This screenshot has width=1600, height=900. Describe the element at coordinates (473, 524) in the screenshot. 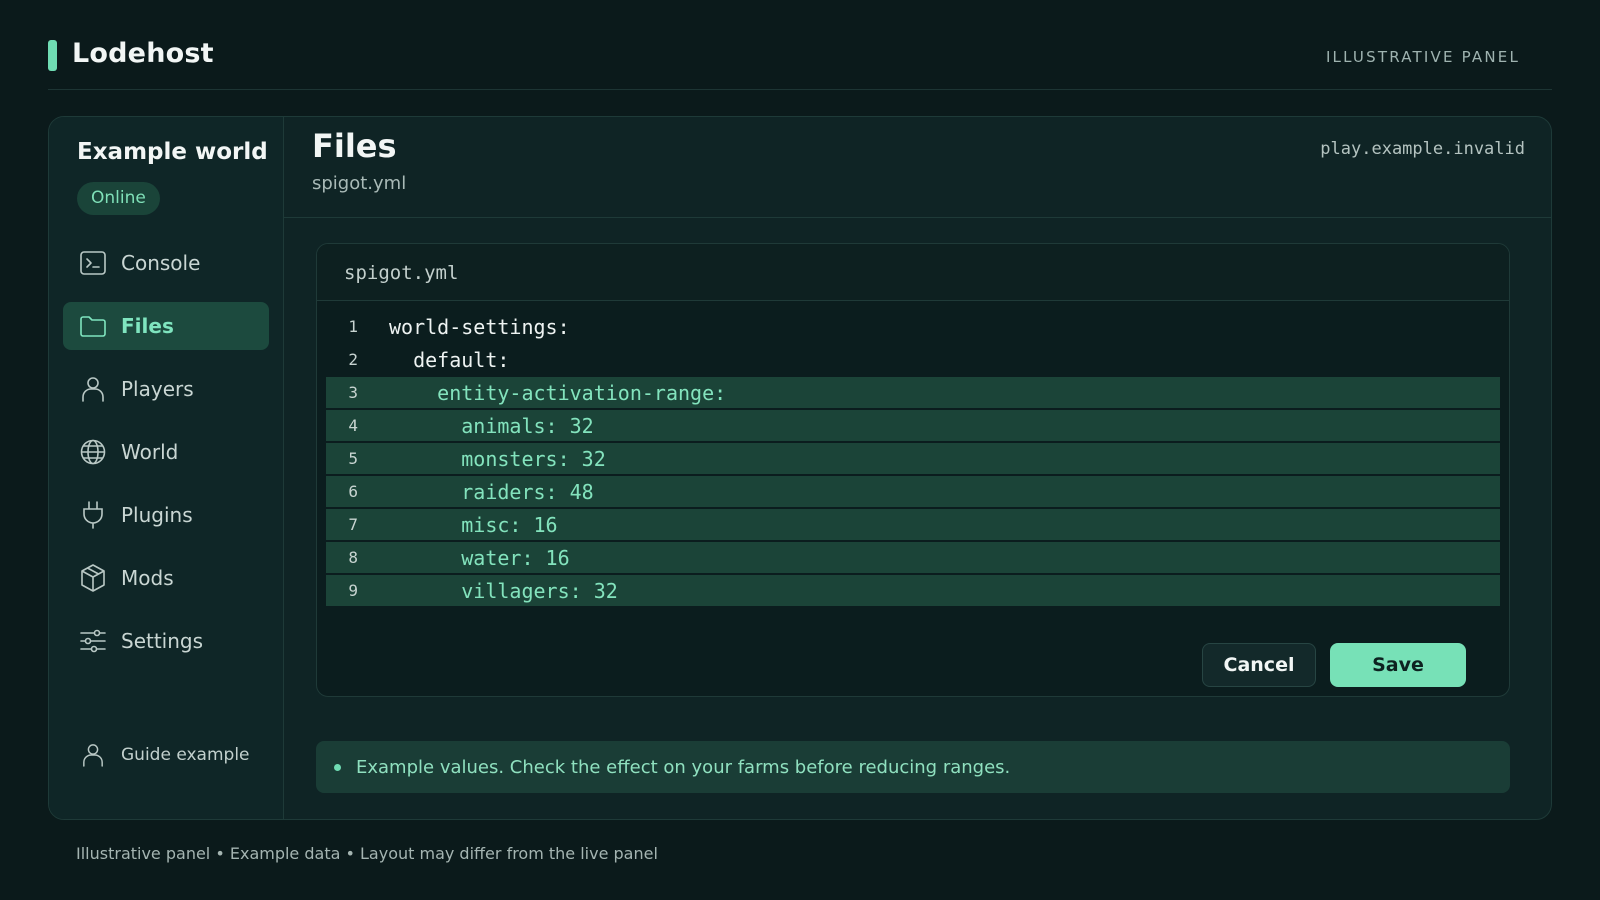

I see `line-text: misc: 16` at that location.